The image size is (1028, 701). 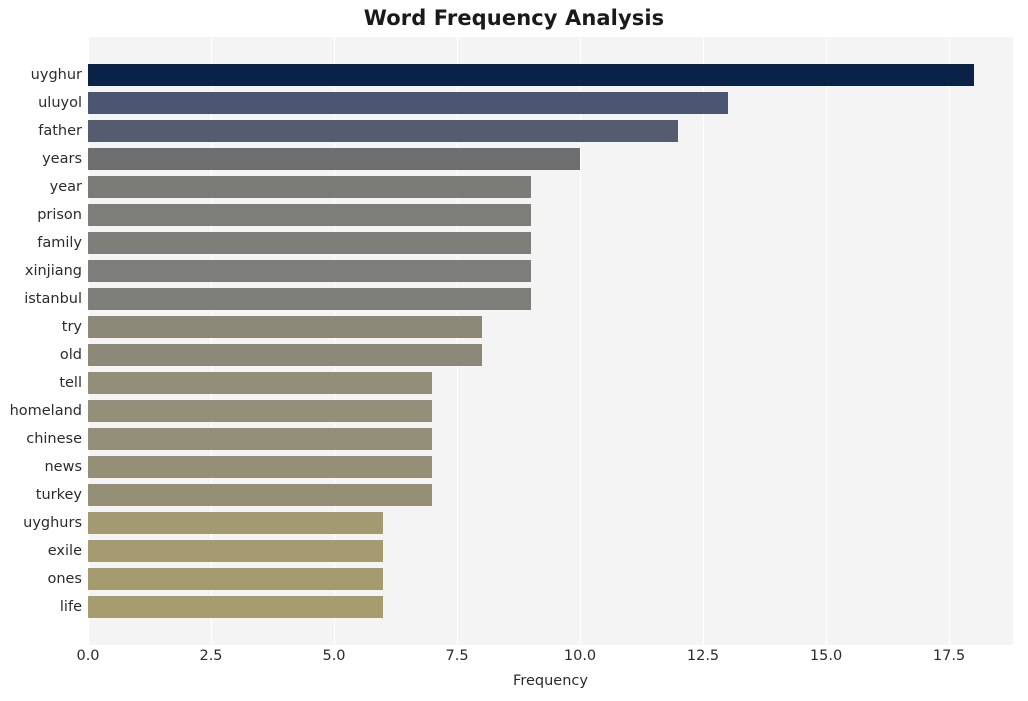 I want to click on y-tick-label-turkey: turkey, so click(x=58, y=494).